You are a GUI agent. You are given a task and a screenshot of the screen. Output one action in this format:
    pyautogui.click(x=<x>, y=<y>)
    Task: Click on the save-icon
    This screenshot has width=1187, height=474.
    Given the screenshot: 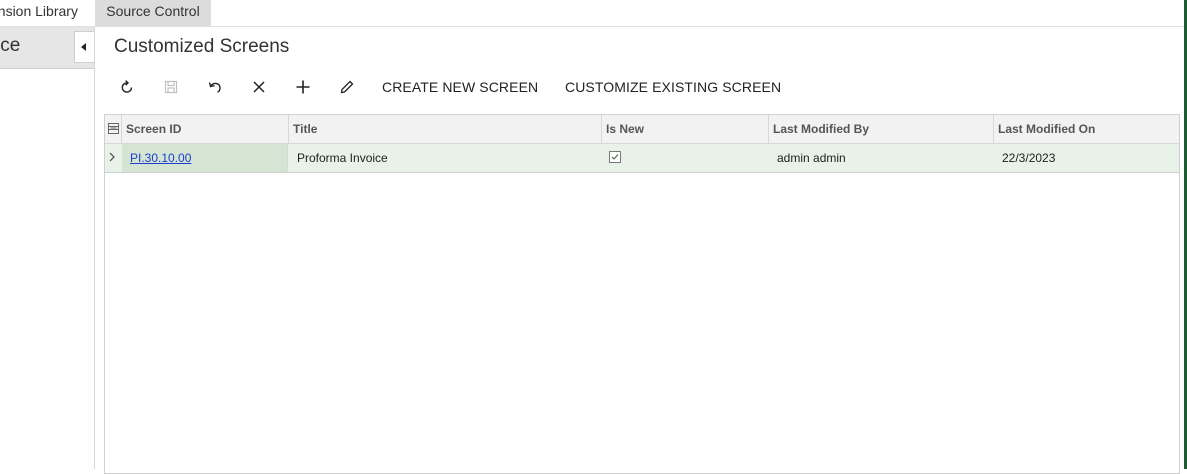 What is the action you would take?
    pyautogui.click(x=171, y=87)
    